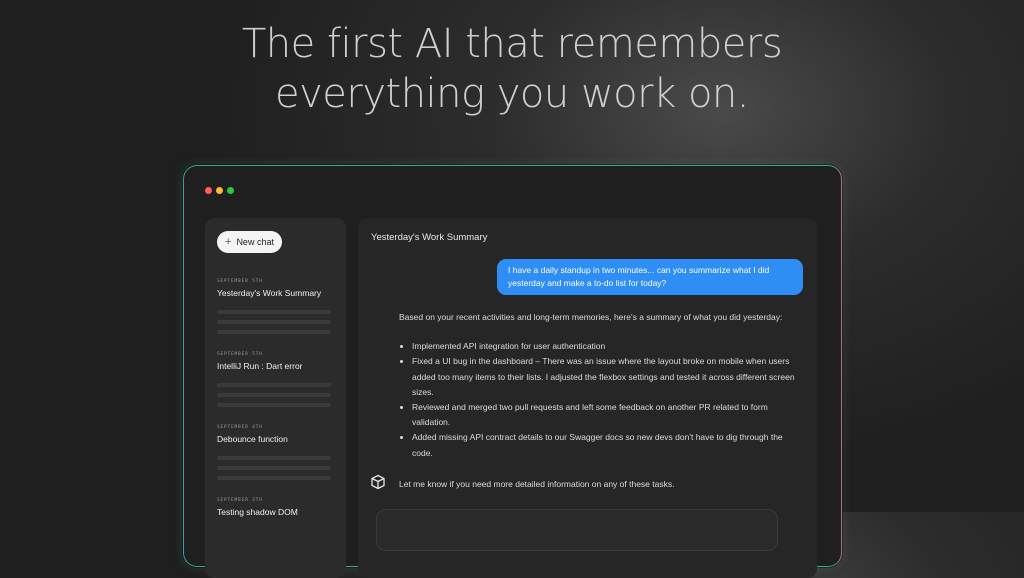  Describe the element at coordinates (512, 94) in the screenshot. I see `headline-line-2: everything you work on.` at that location.